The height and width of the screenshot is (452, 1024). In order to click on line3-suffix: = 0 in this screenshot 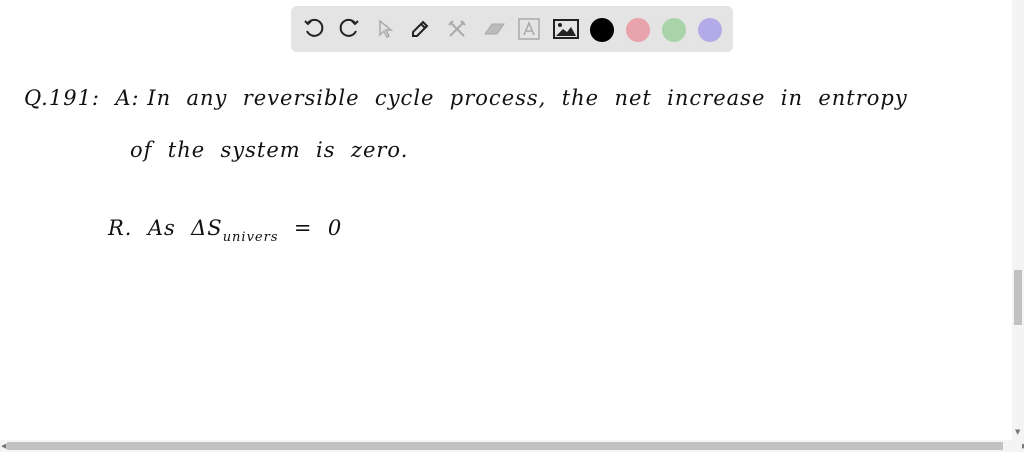, I will do `click(310, 228)`.